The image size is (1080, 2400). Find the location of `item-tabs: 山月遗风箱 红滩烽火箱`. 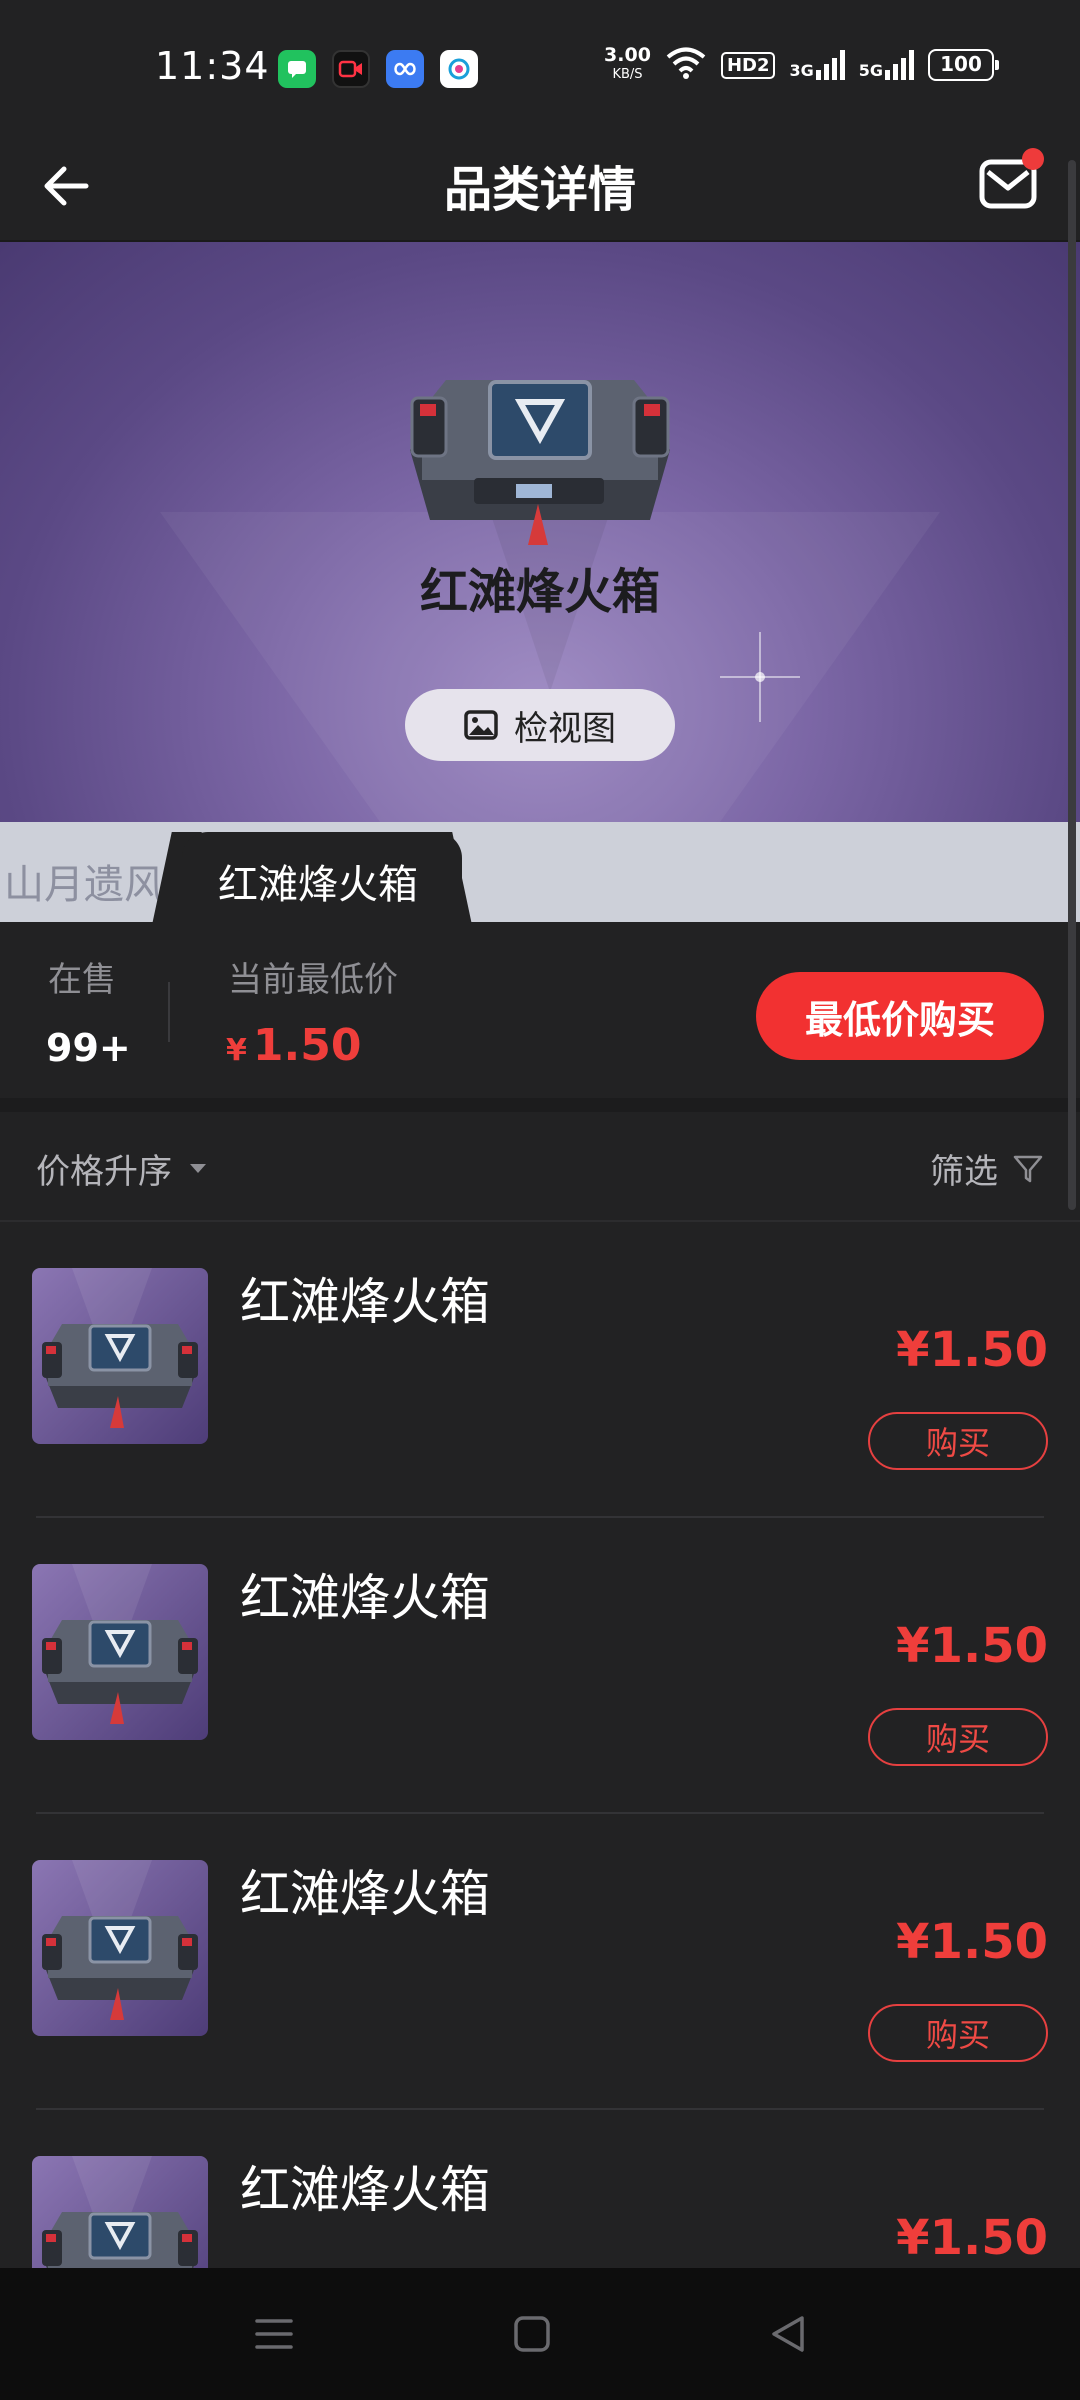

item-tabs: 山月遗风箱 红滩烽火箱 is located at coordinates (540, 872).